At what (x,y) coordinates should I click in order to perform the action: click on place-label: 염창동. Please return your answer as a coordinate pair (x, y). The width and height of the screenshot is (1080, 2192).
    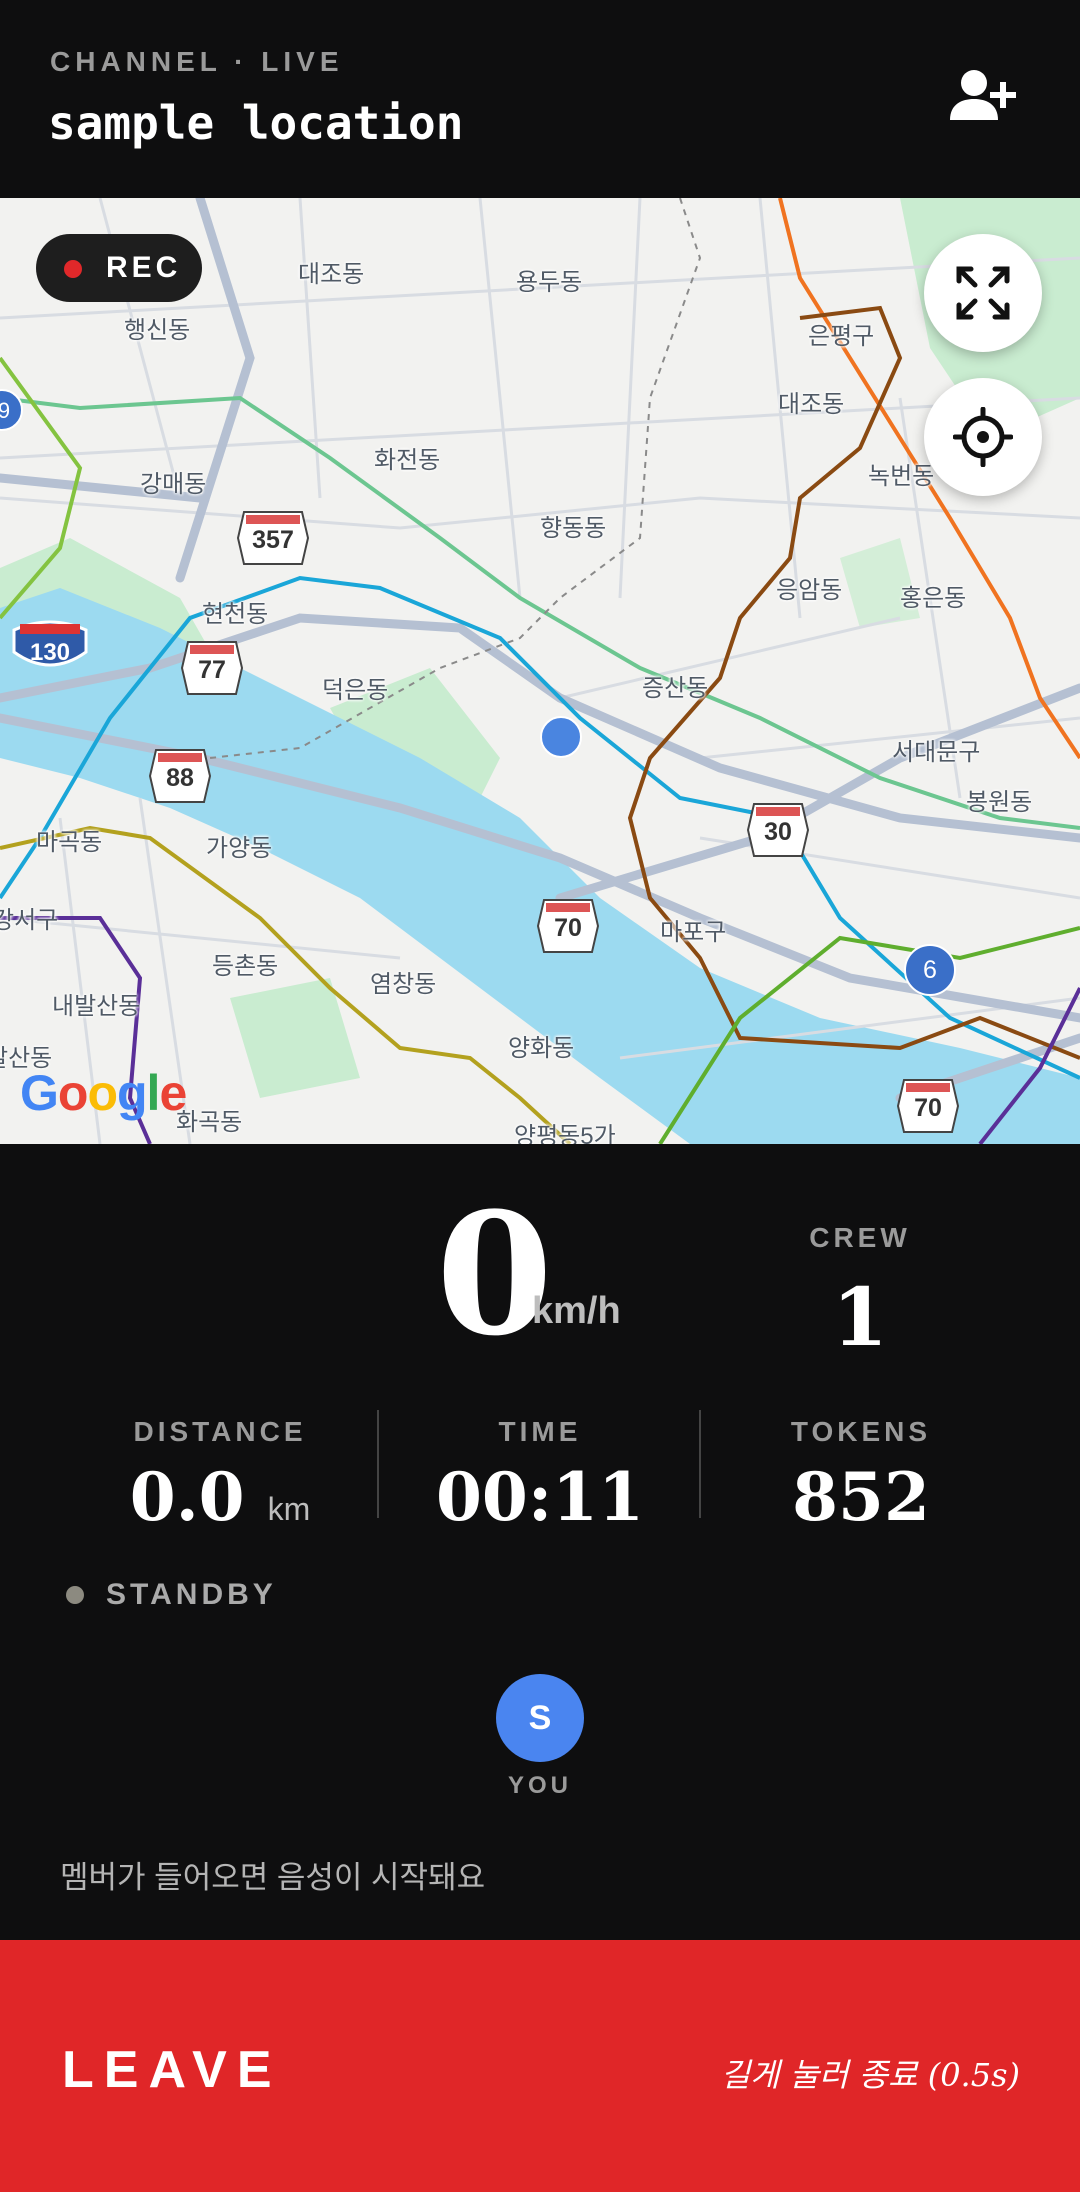
    Looking at the image, I should click on (403, 984).